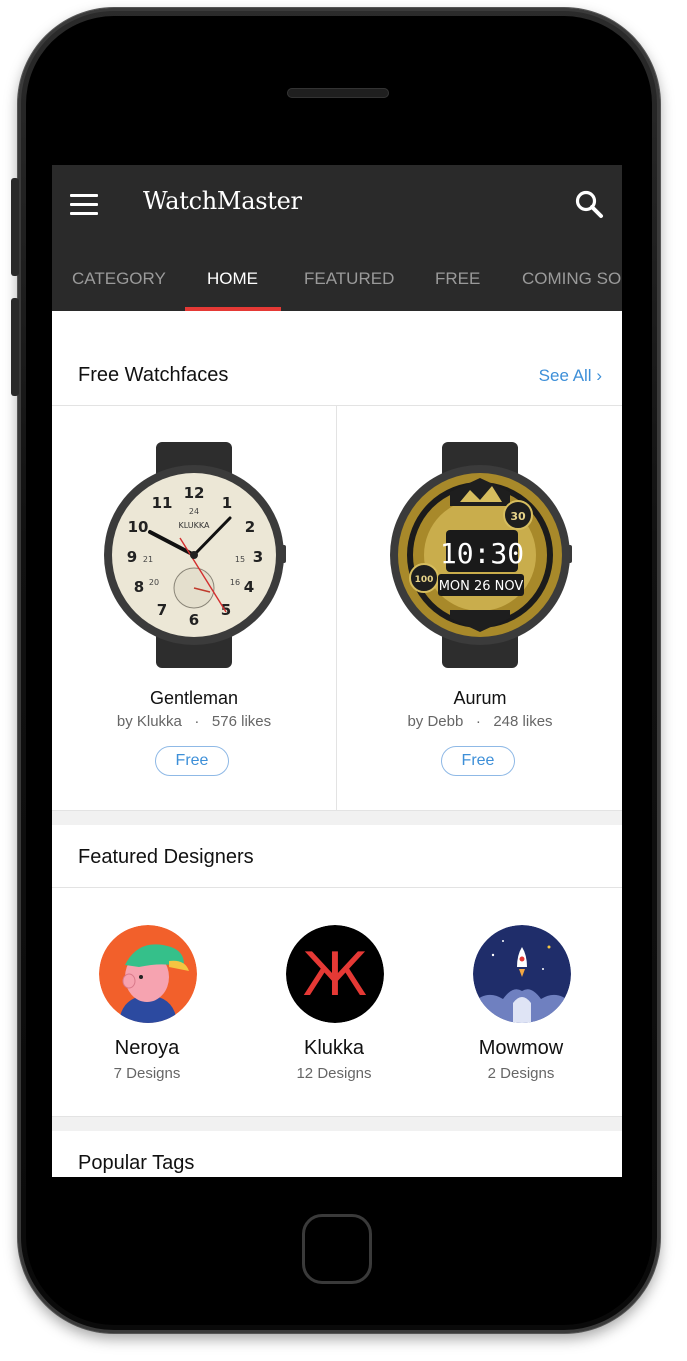 The image size is (687, 1361). I want to click on section-title-free-watchfaces: Free Watchfaces, so click(153, 375).